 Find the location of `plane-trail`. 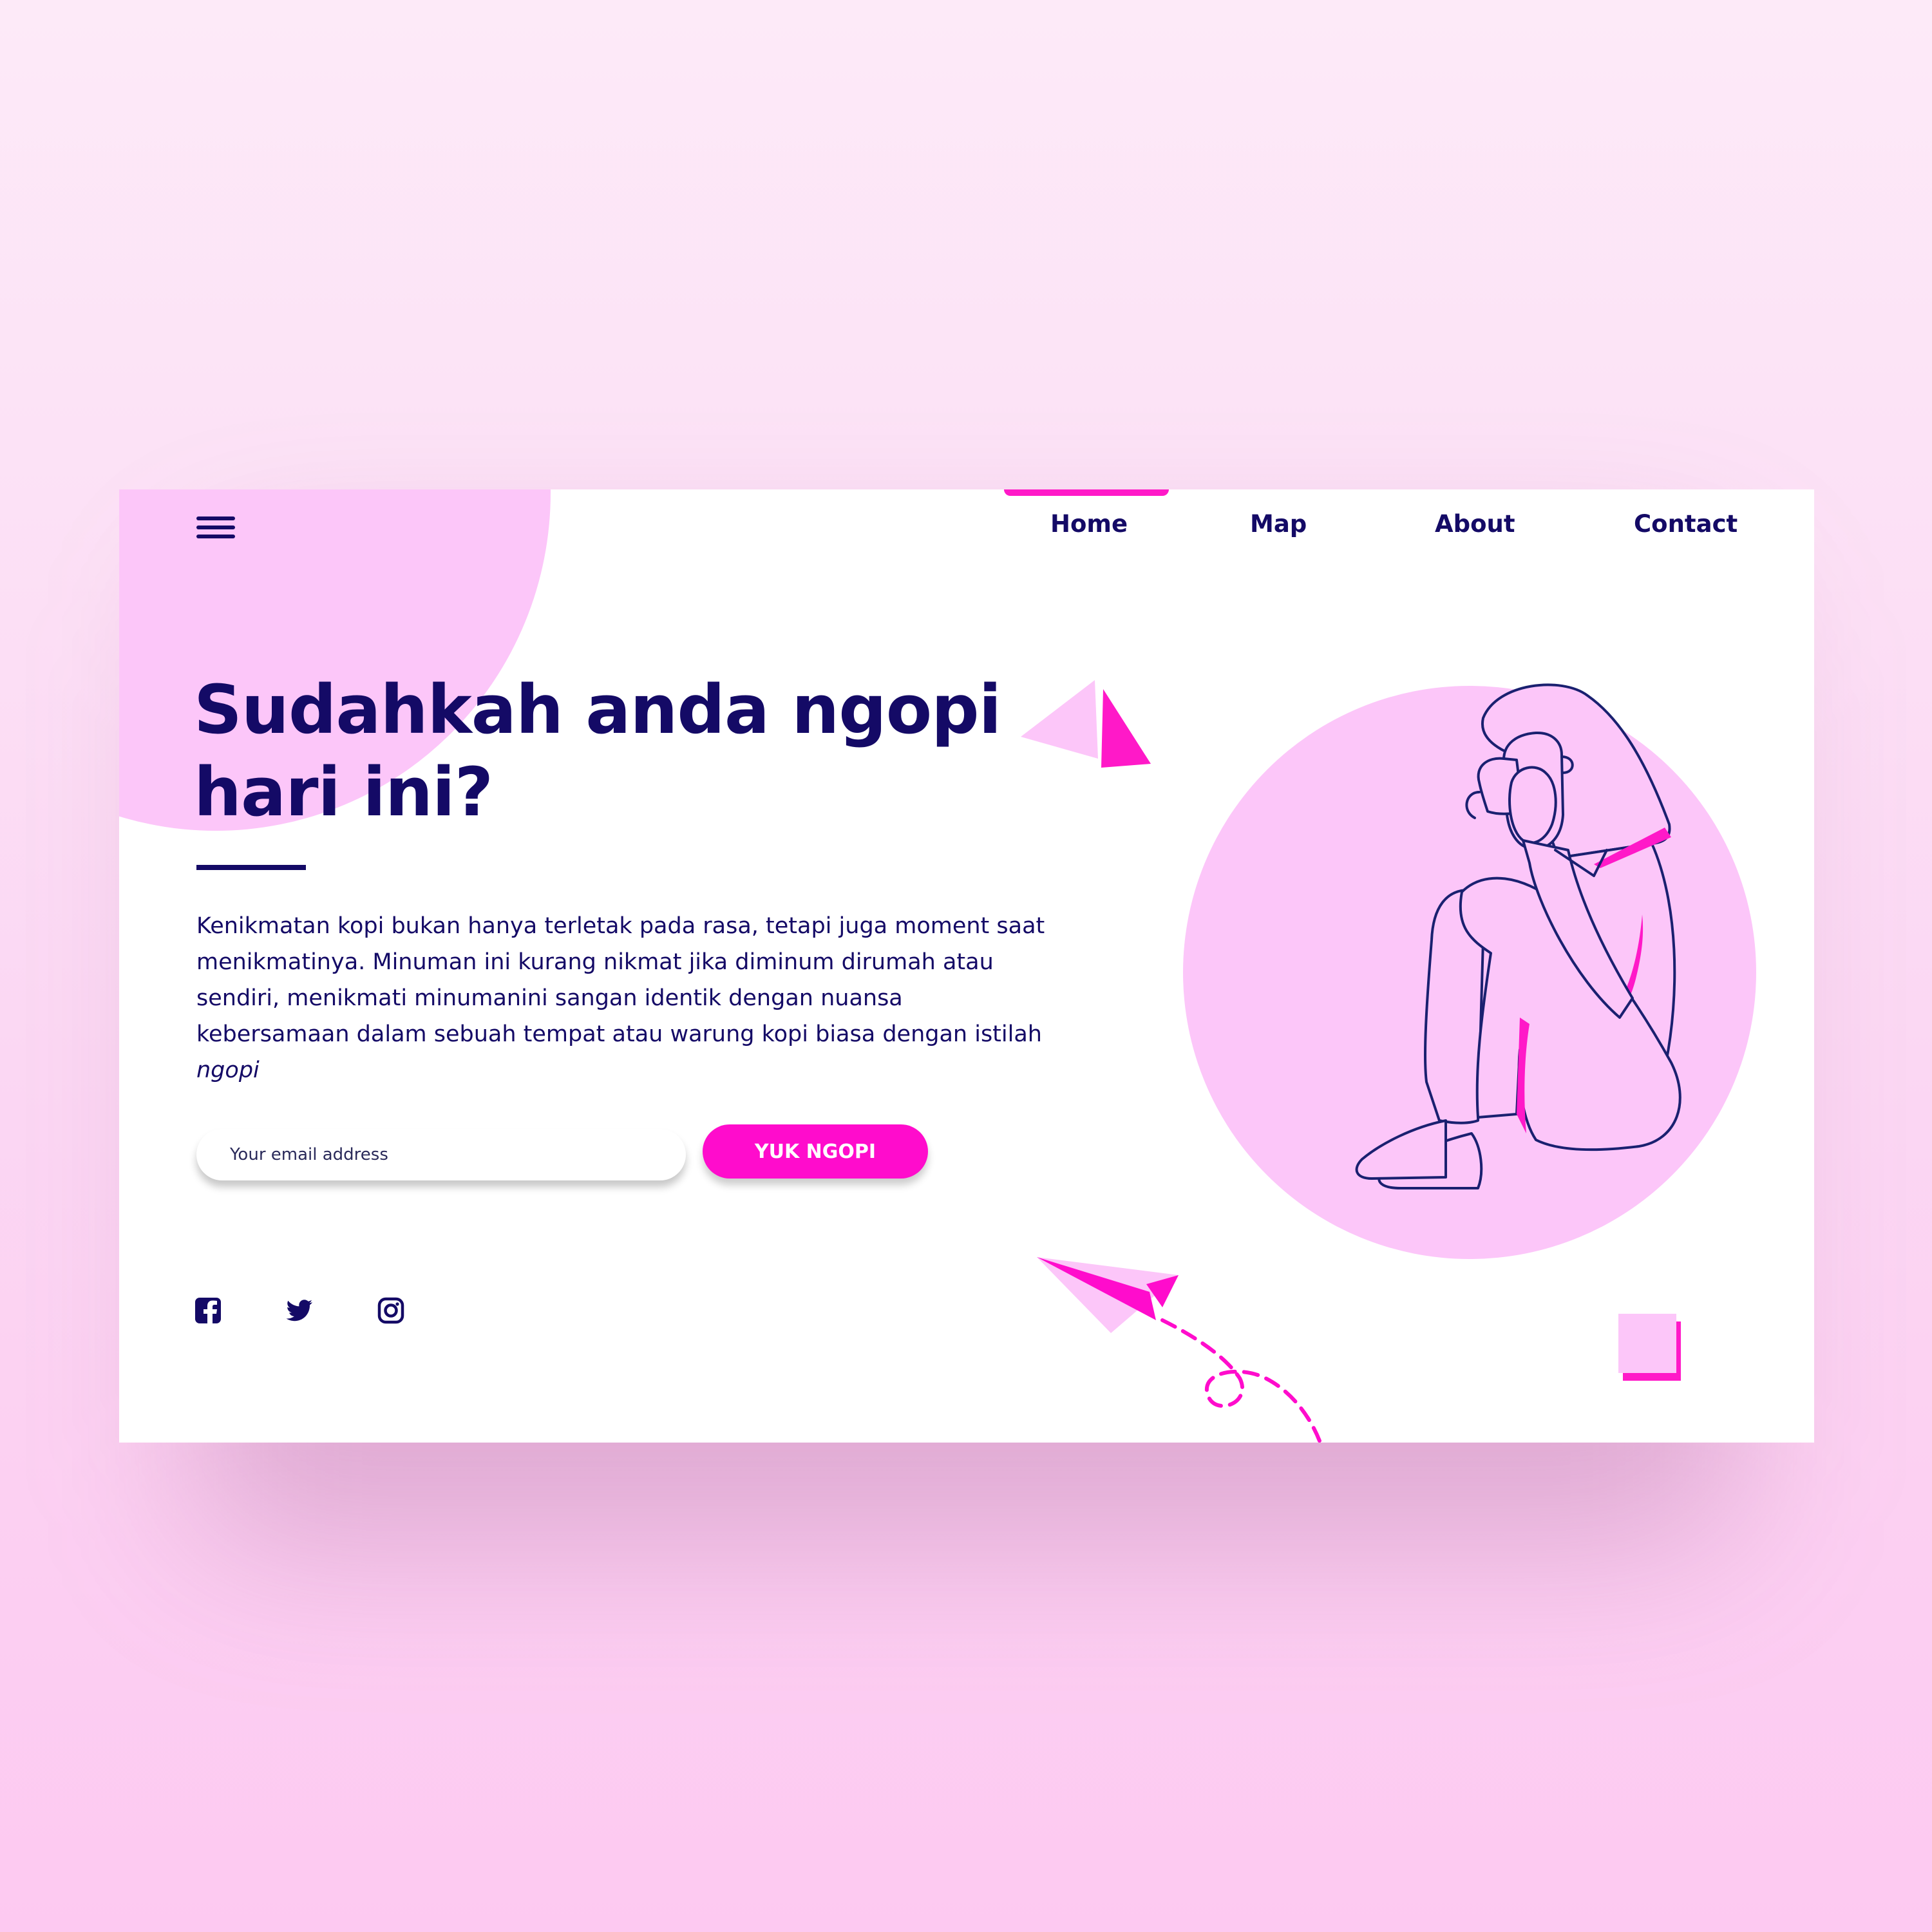

plane-trail is located at coordinates (1241, 1380).